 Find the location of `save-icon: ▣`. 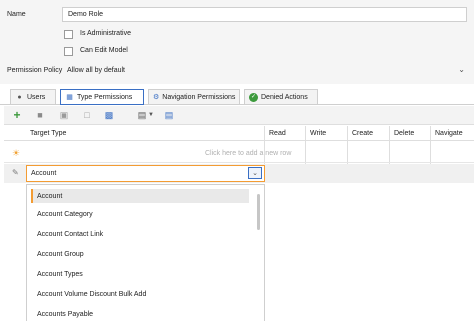

save-icon: ▣ is located at coordinates (64, 115).